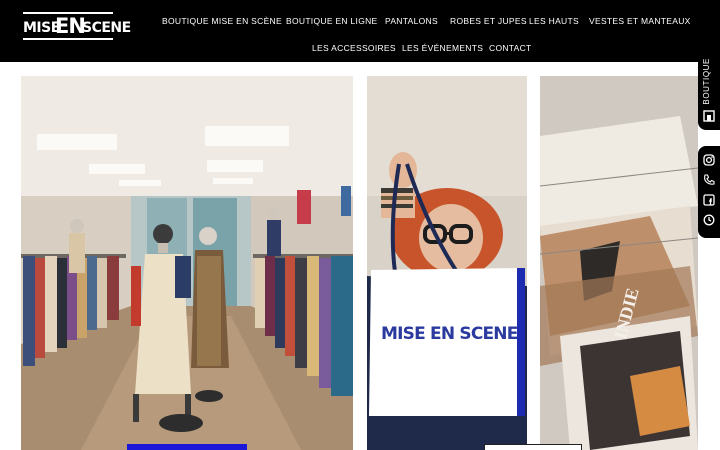 The image size is (720, 450). Describe the element at coordinates (222, 21) in the screenshot. I see `nav-boutique-mise-en-scene: BOUTIQUE MISE EN SCÈNE` at that location.